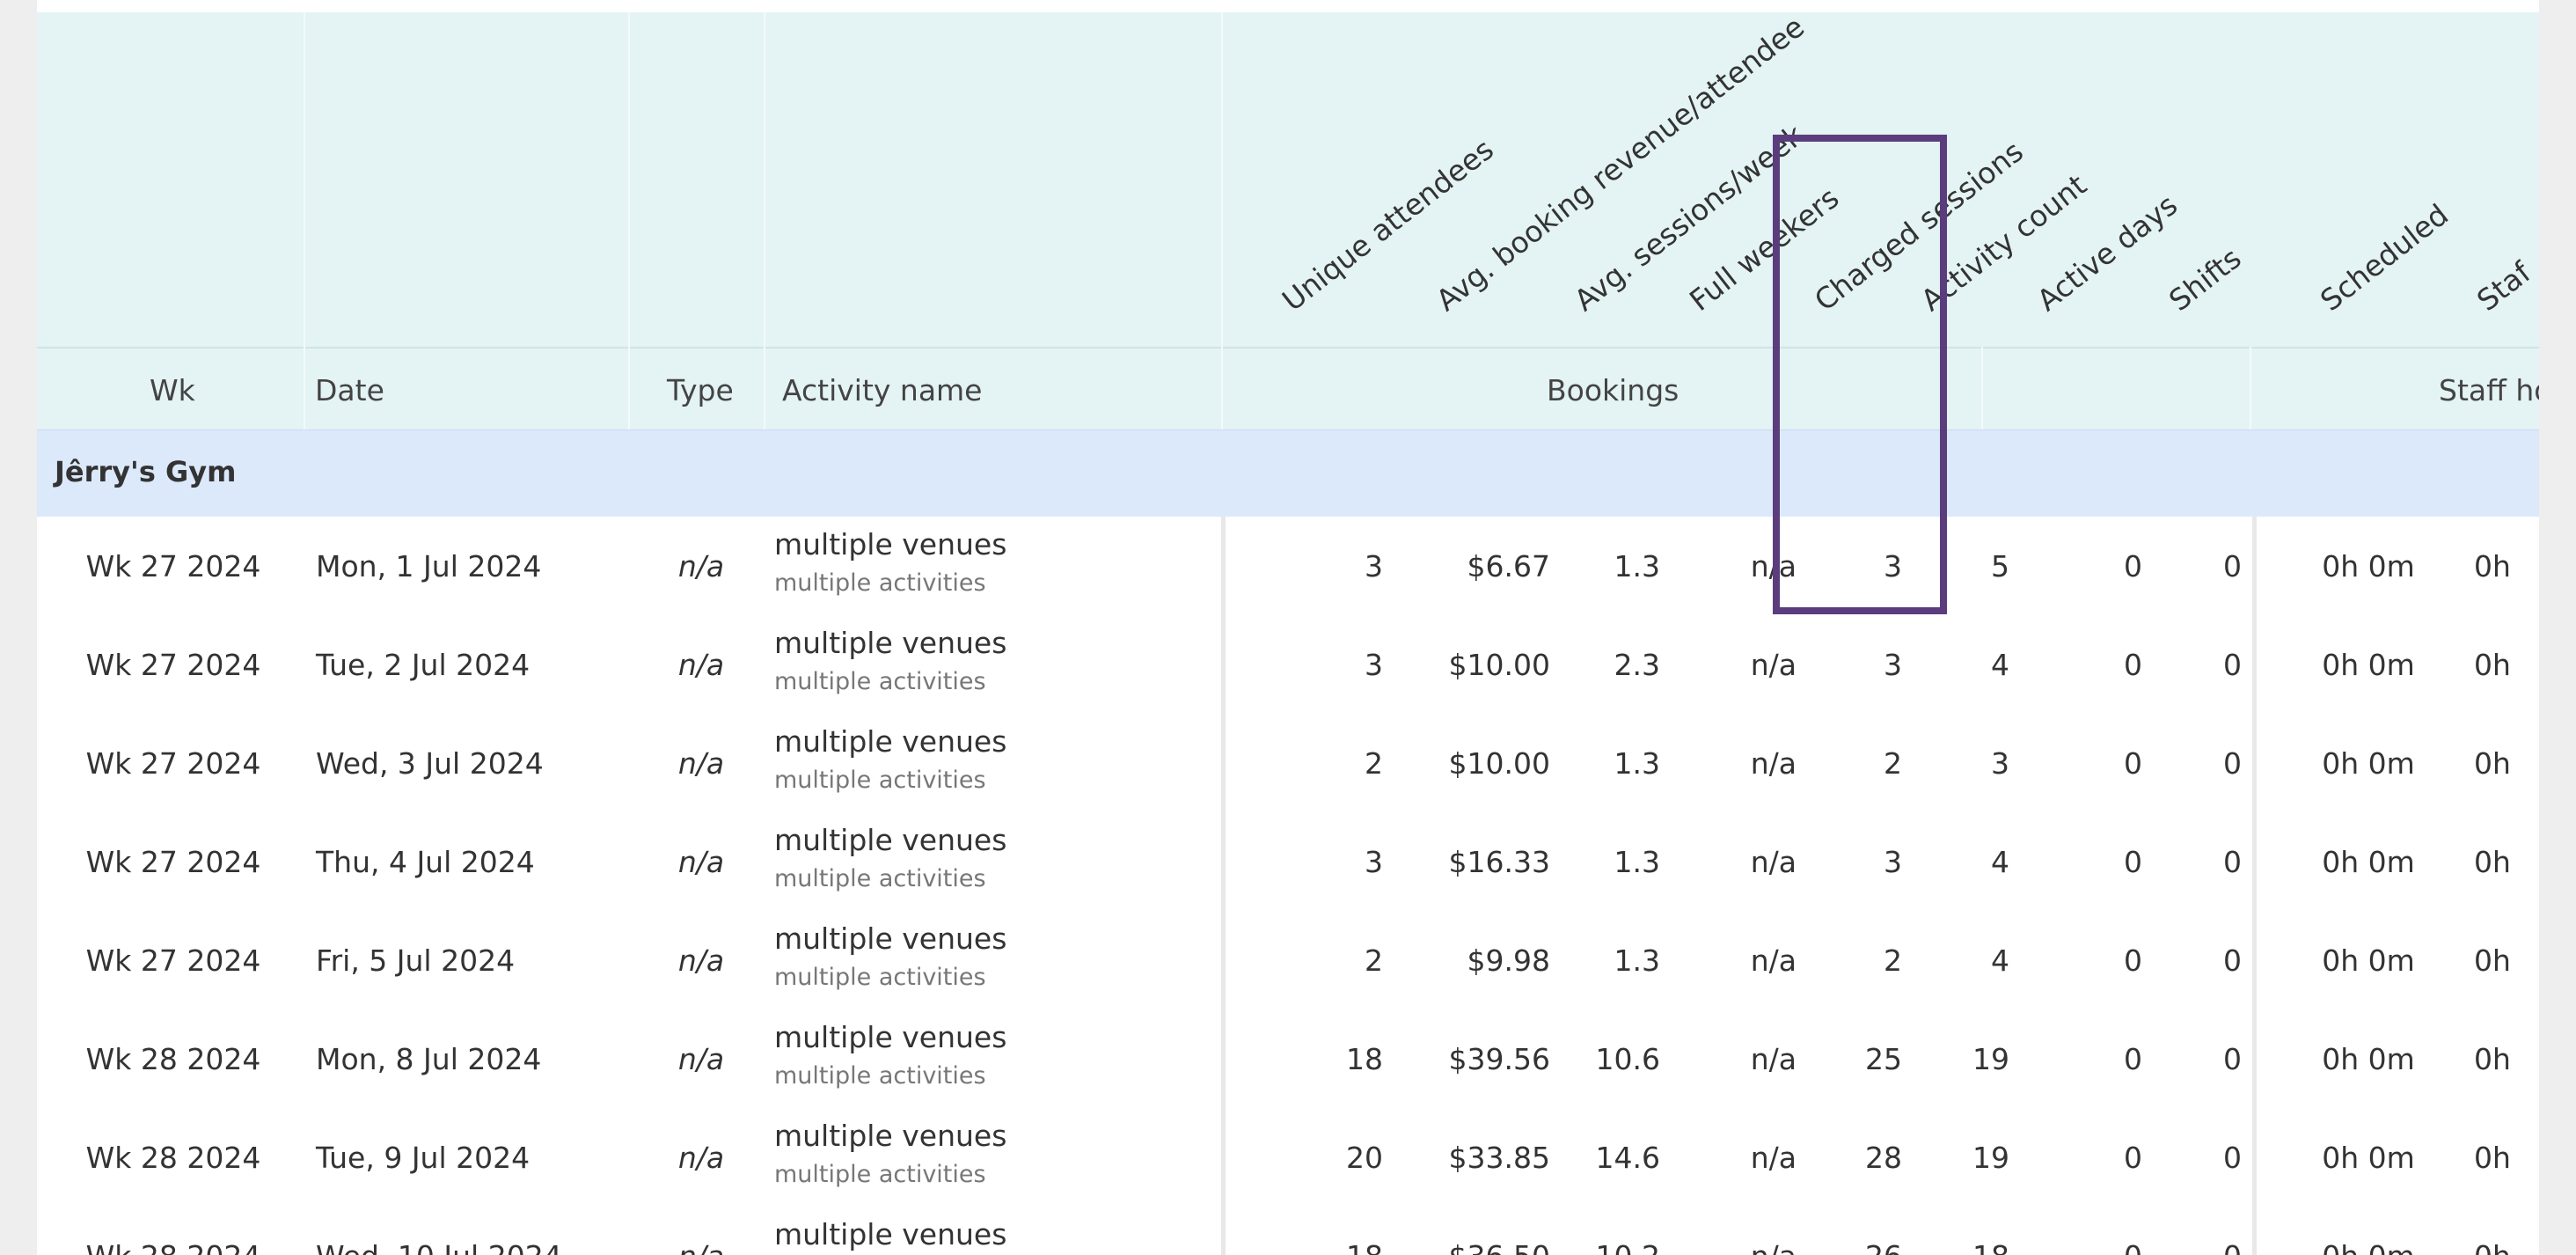  What do you see at coordinates (1471, 1247) in the screenshot?
I see `cell-avg-booking-revenue: $36.50` at bounding box center [1471, 1247].